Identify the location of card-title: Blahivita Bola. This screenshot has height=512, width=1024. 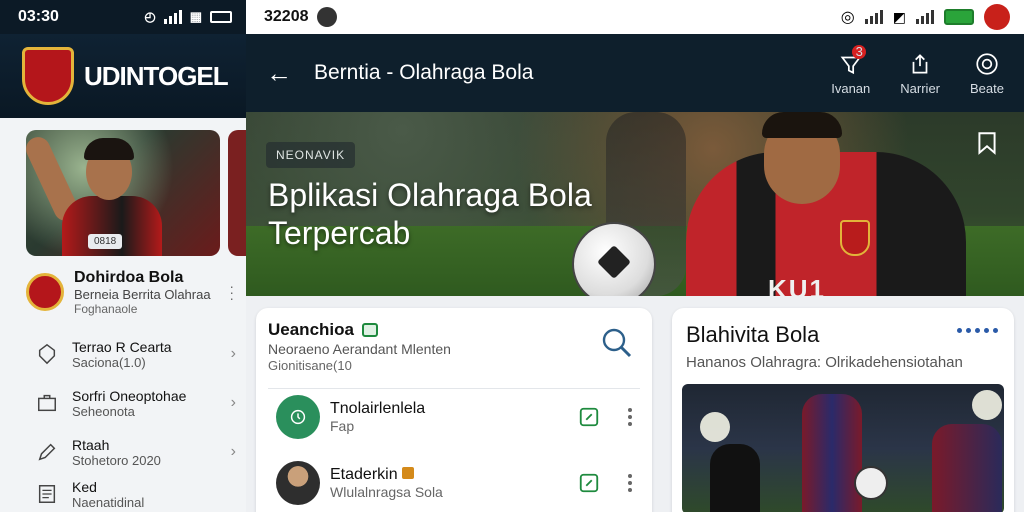
(753, 334).